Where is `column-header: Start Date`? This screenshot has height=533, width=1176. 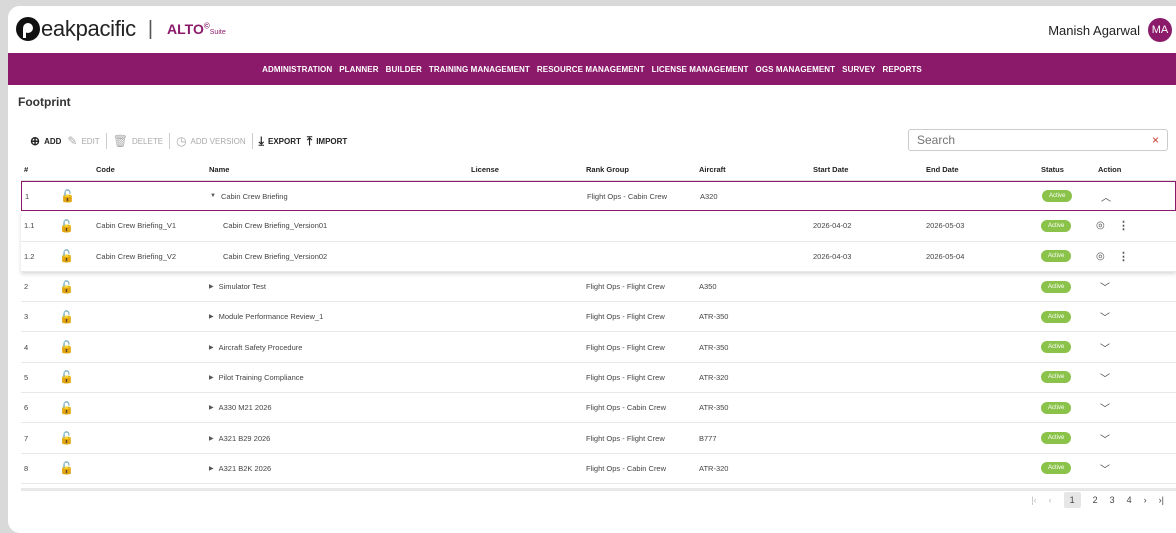 column-header: Start Date is located at coordinates (830, 169).